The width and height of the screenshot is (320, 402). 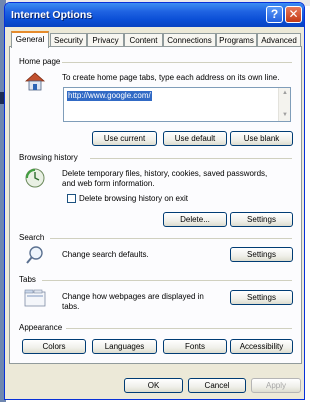 What do you see at coordinates (236, 40) in the screenshot?
I see `tab-programs: Programs` at bounding box center [236, 40].